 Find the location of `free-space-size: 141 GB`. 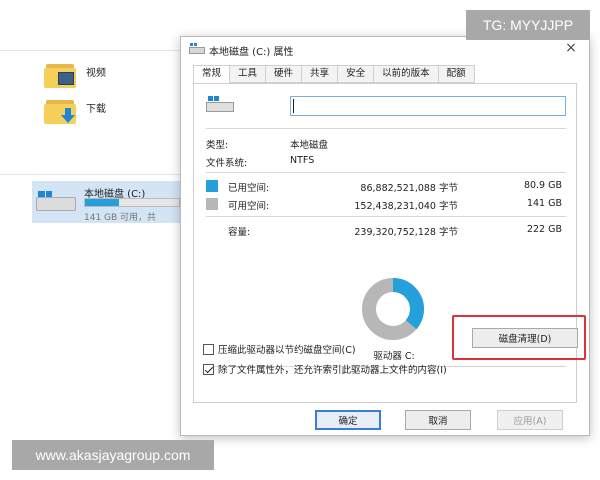

free-space-size: 141 GB is located at coordinates (544, 203).